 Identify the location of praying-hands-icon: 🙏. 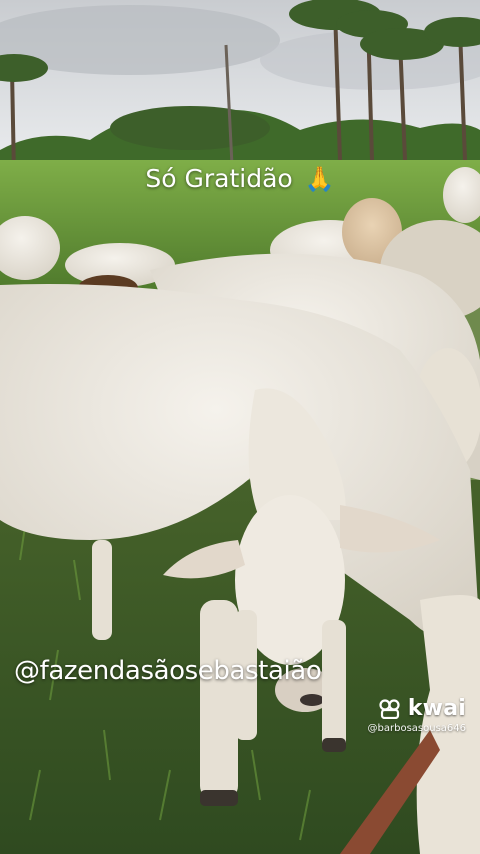
(319, 178).